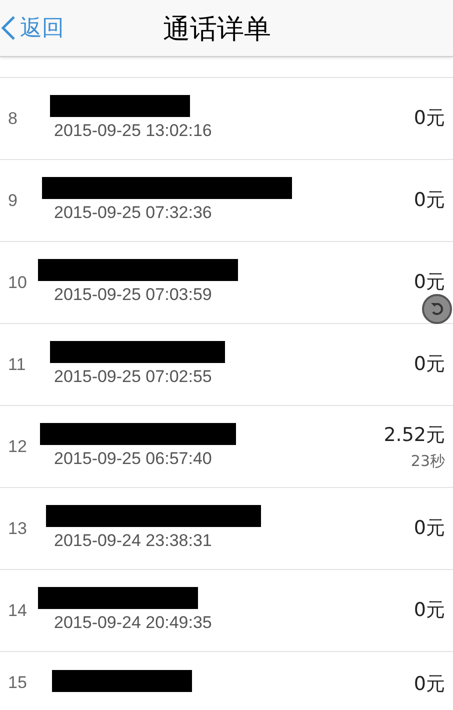  Describe the element at coordinates (133, 213) in the screenshot. I see `call-time: 2015-09-25 07:32:36` at that location.